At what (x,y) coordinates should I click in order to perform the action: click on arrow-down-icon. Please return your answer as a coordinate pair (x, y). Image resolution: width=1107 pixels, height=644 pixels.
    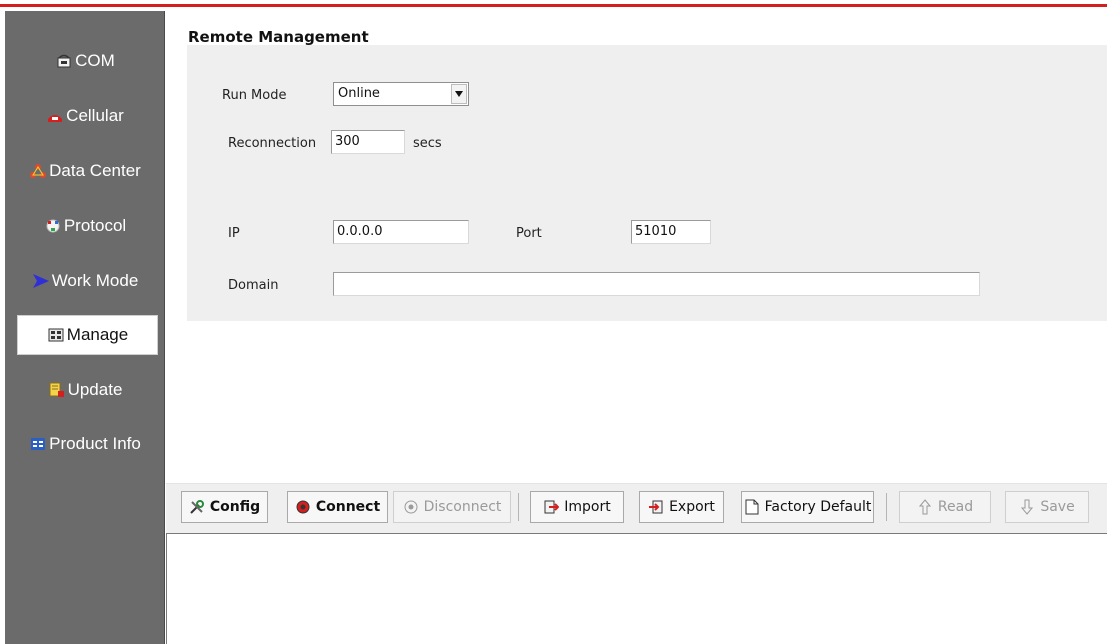
    Looking at the image, I should click on (1027, 507).